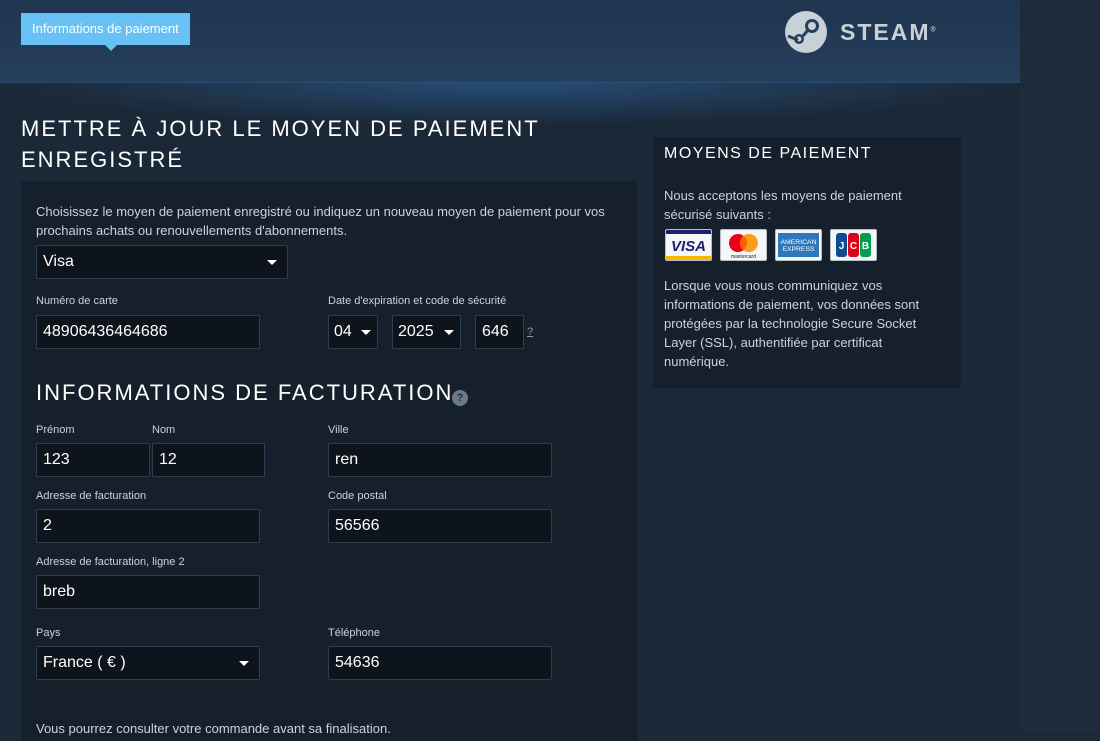 The image size is (1100, 741). Describe the element at coordinates (110, 562) in the screenshot. I see `address2-label: Adresse de facturation, ligne 2` at that location.